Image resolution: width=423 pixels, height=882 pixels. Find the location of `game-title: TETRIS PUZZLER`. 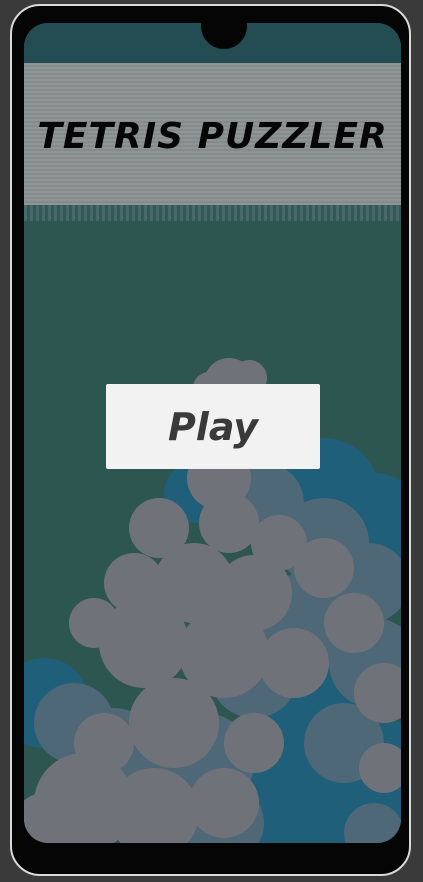

game-title: TETRIS PUZZLER is located at coordinates (212, 136).